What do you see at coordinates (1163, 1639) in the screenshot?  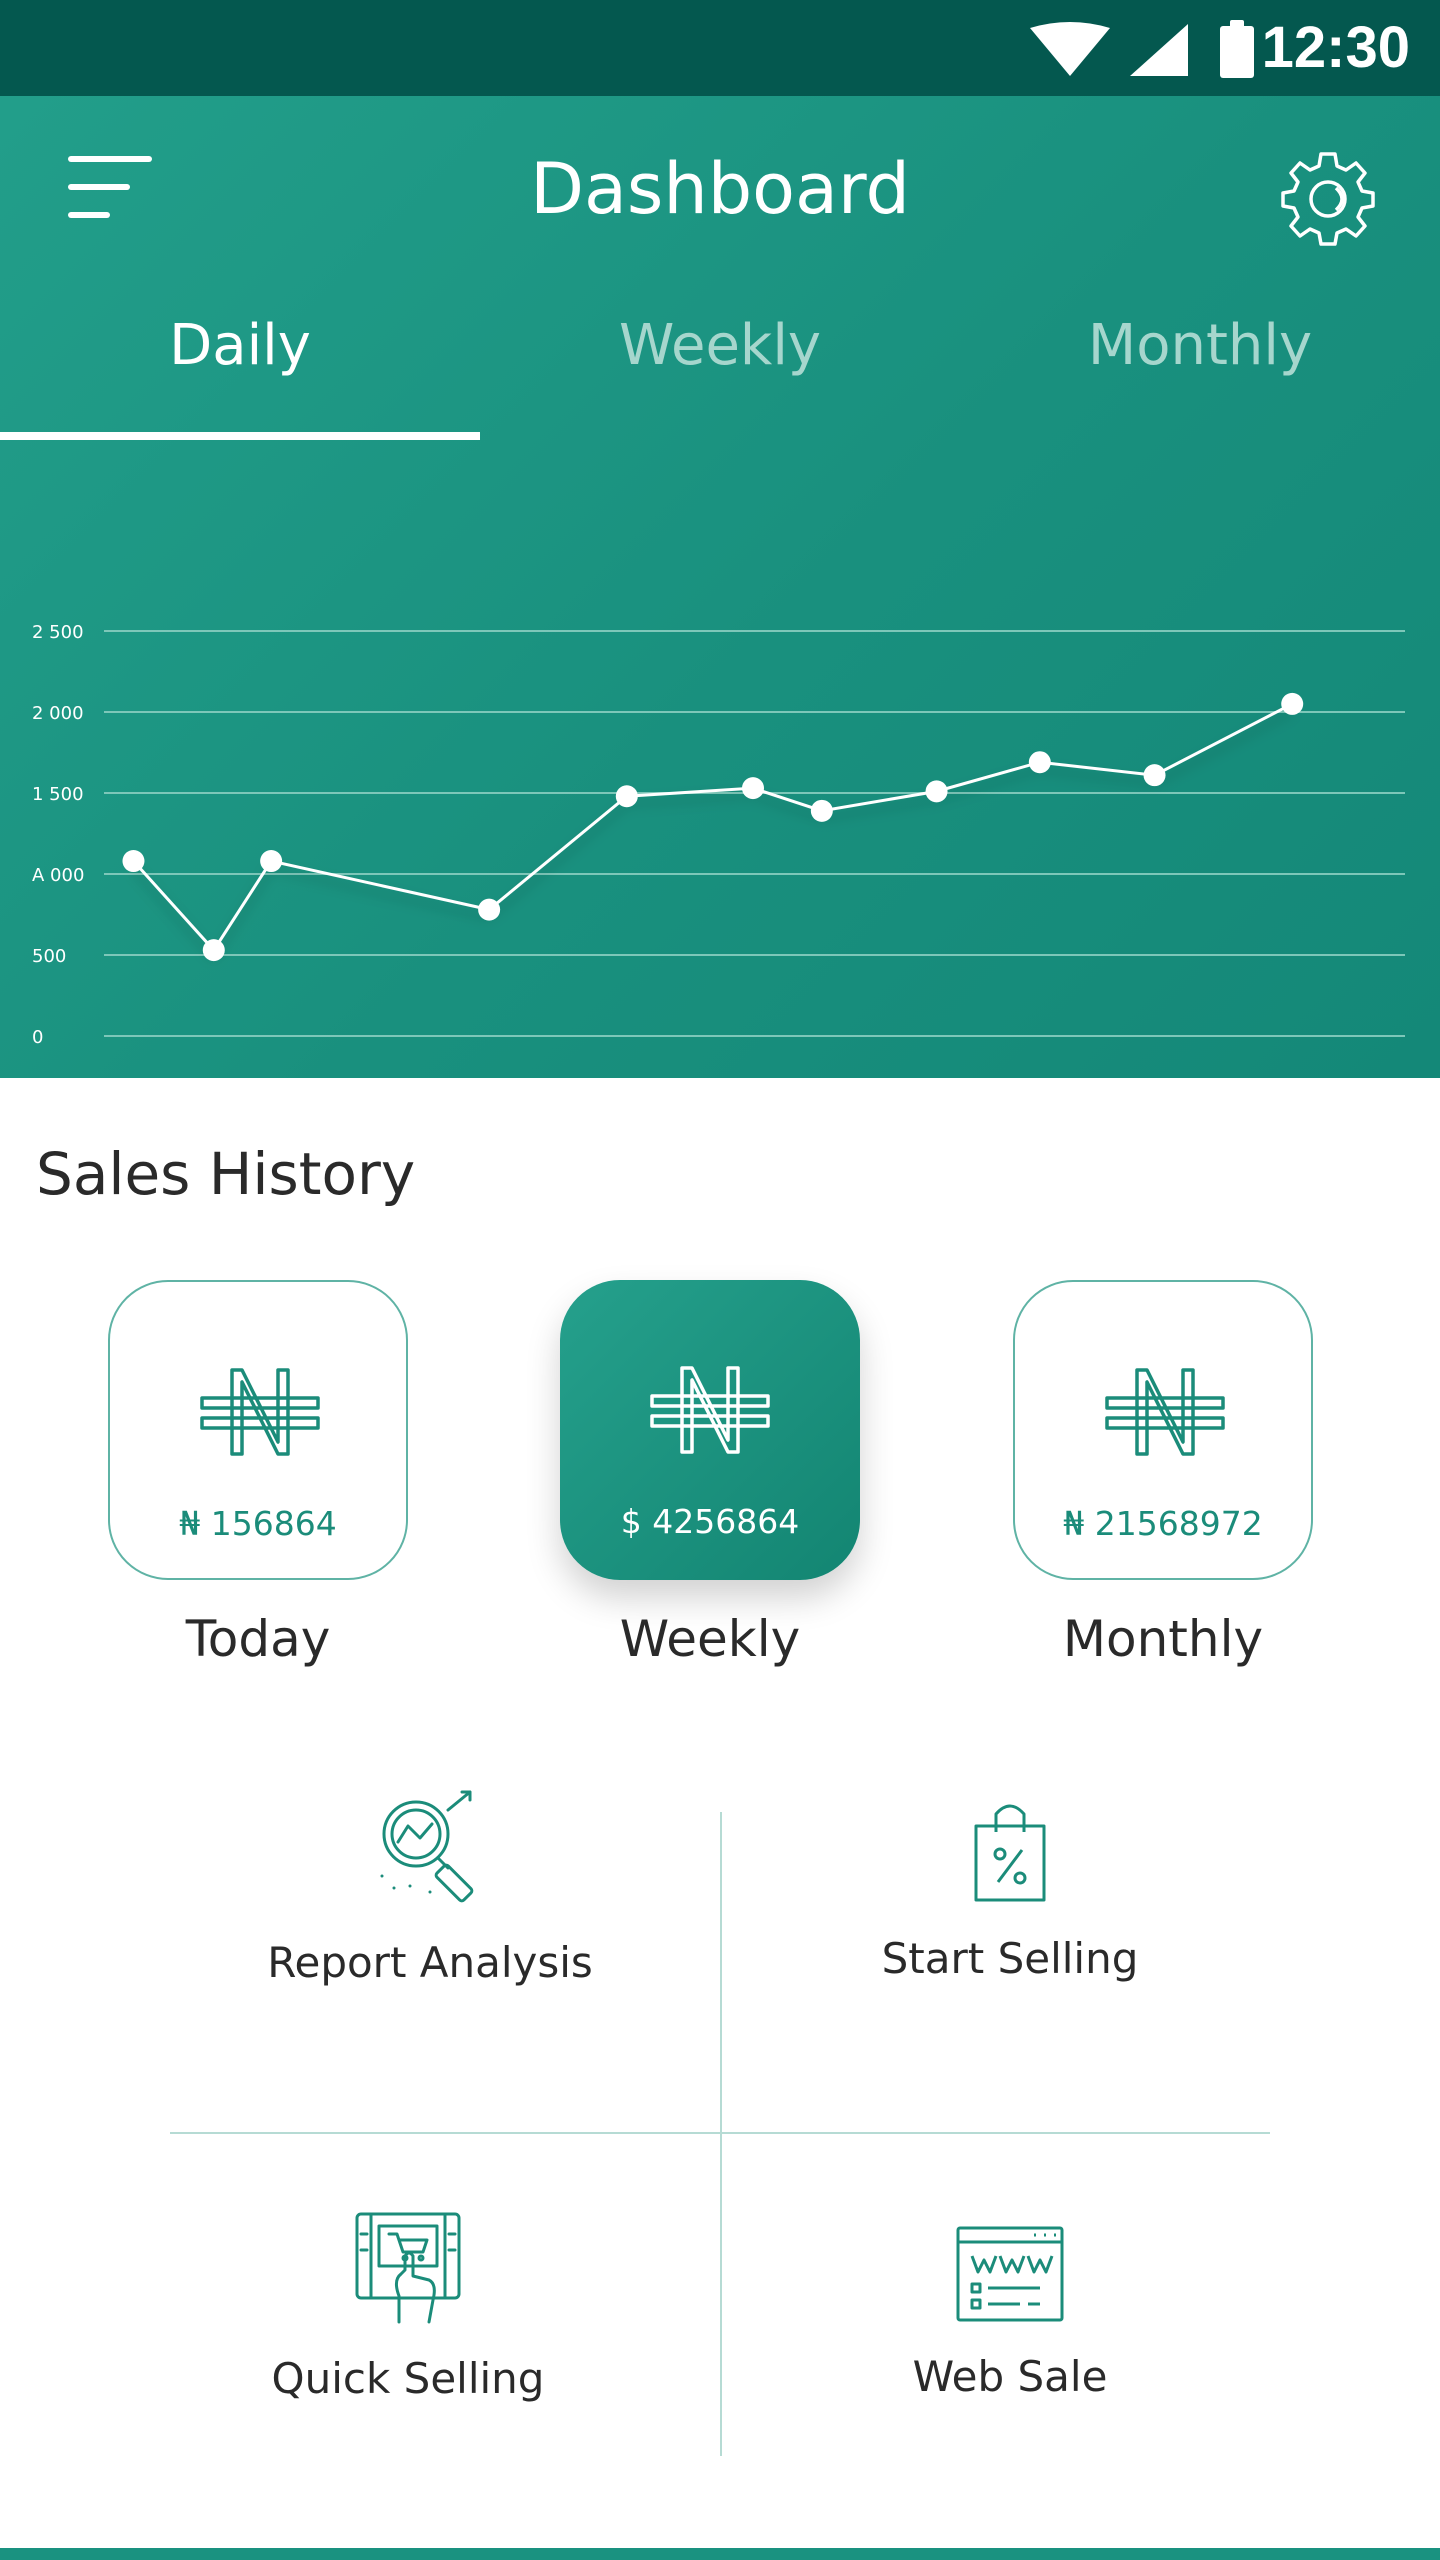 I see `sales-card-label: Monthly` at bounding box center [1163, 1639].